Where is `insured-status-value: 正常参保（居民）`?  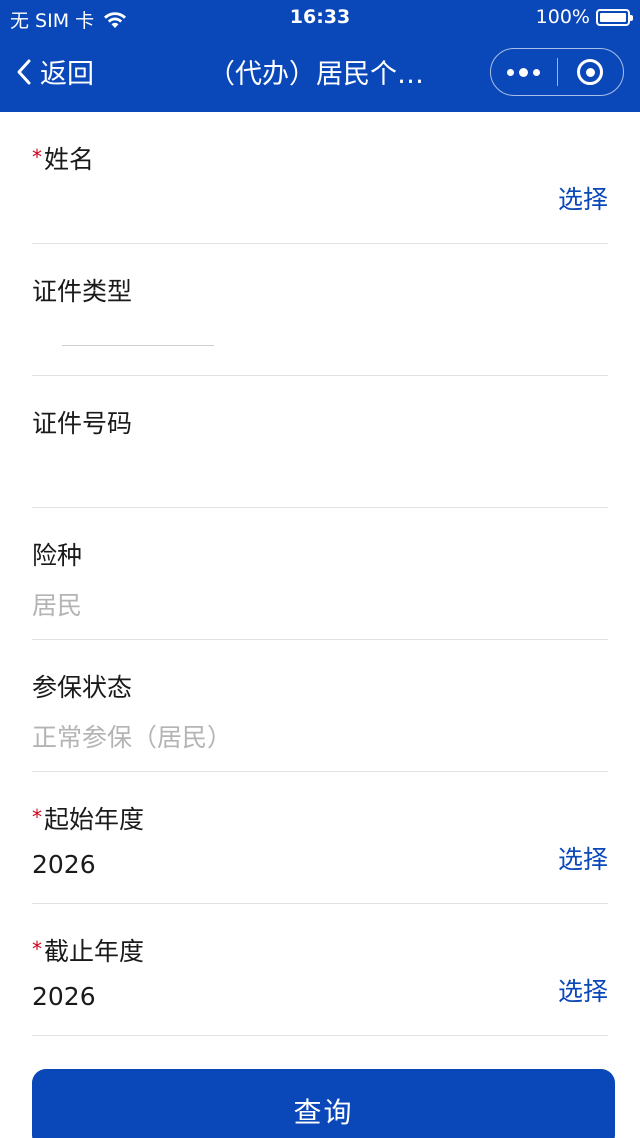
insured-status-value: 正常参保（居民） is located at coordinates (132, 737).